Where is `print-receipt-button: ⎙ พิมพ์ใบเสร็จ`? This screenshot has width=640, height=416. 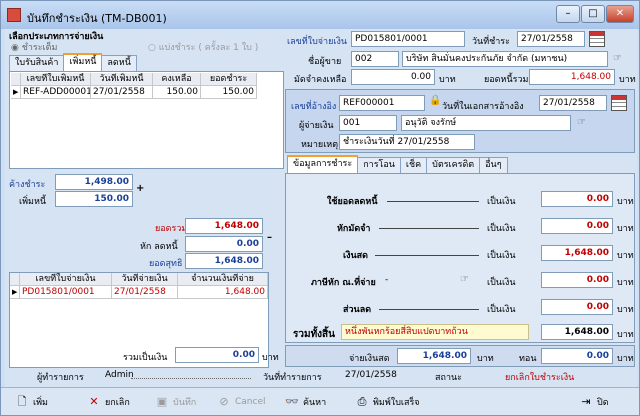 print-receipt-button: ⎙ พิมพ์ใบเสร็จ is located at coordinates (387, 402).